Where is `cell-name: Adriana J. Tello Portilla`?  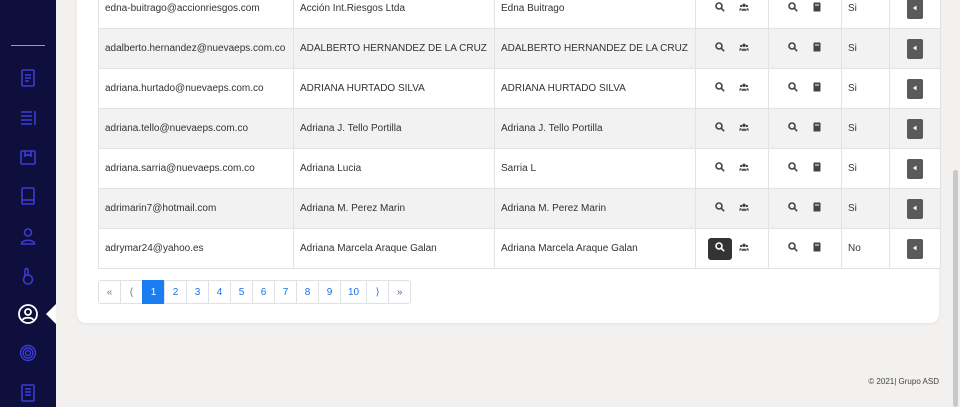 cell-name: Adriana J. Tello Portilla is located at coordinates (595, 128).